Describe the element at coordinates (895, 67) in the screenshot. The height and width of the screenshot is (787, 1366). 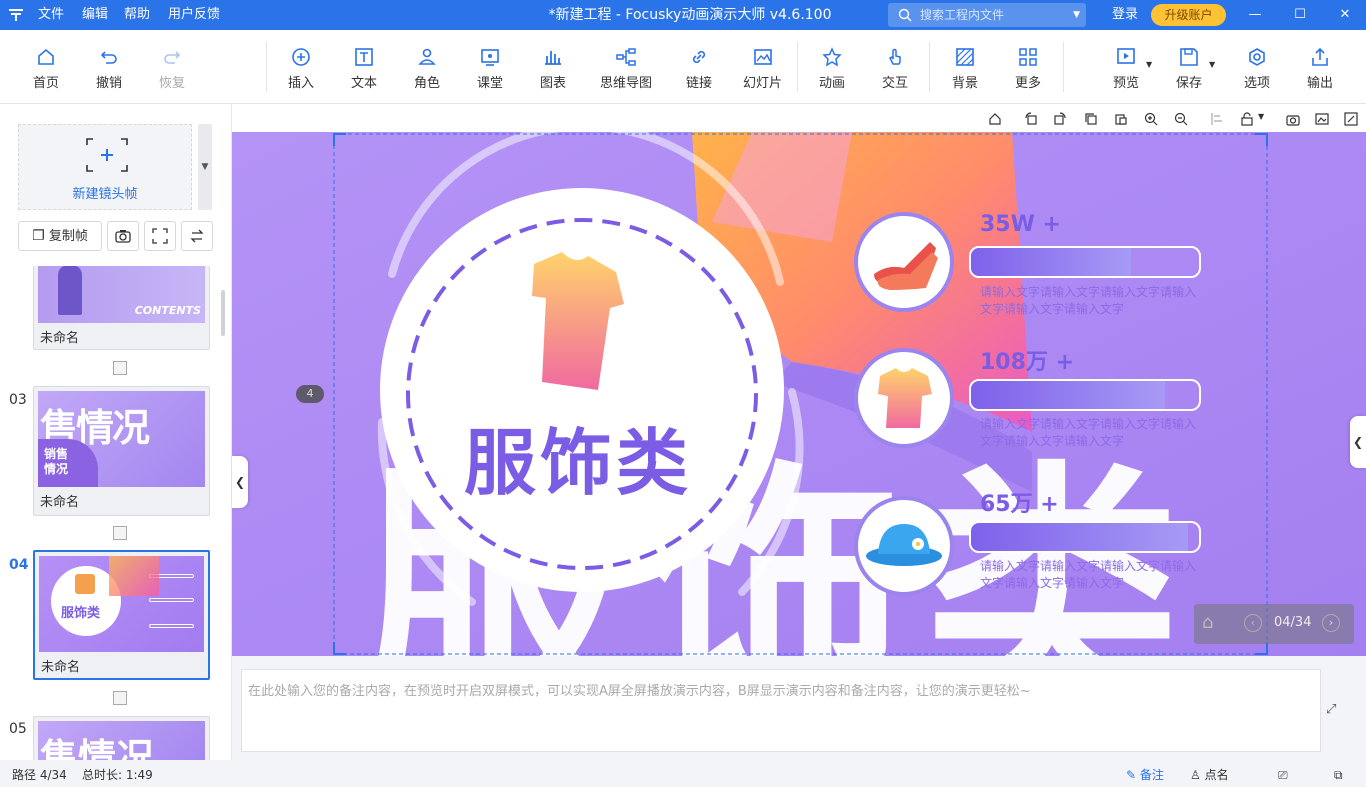
I see `interact-button: 交互` at that location.